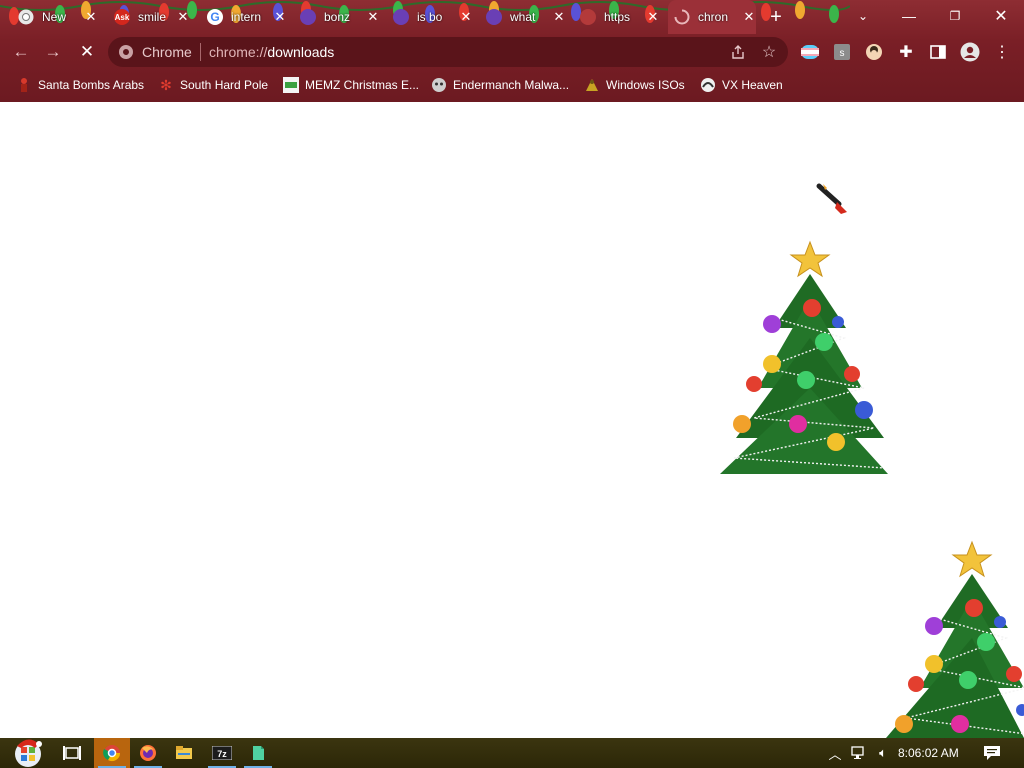 The height and width of the screenshot is (768, 1024). I want to click on bookmark-windows-isos: Windows ISOs, so click(634, 85).